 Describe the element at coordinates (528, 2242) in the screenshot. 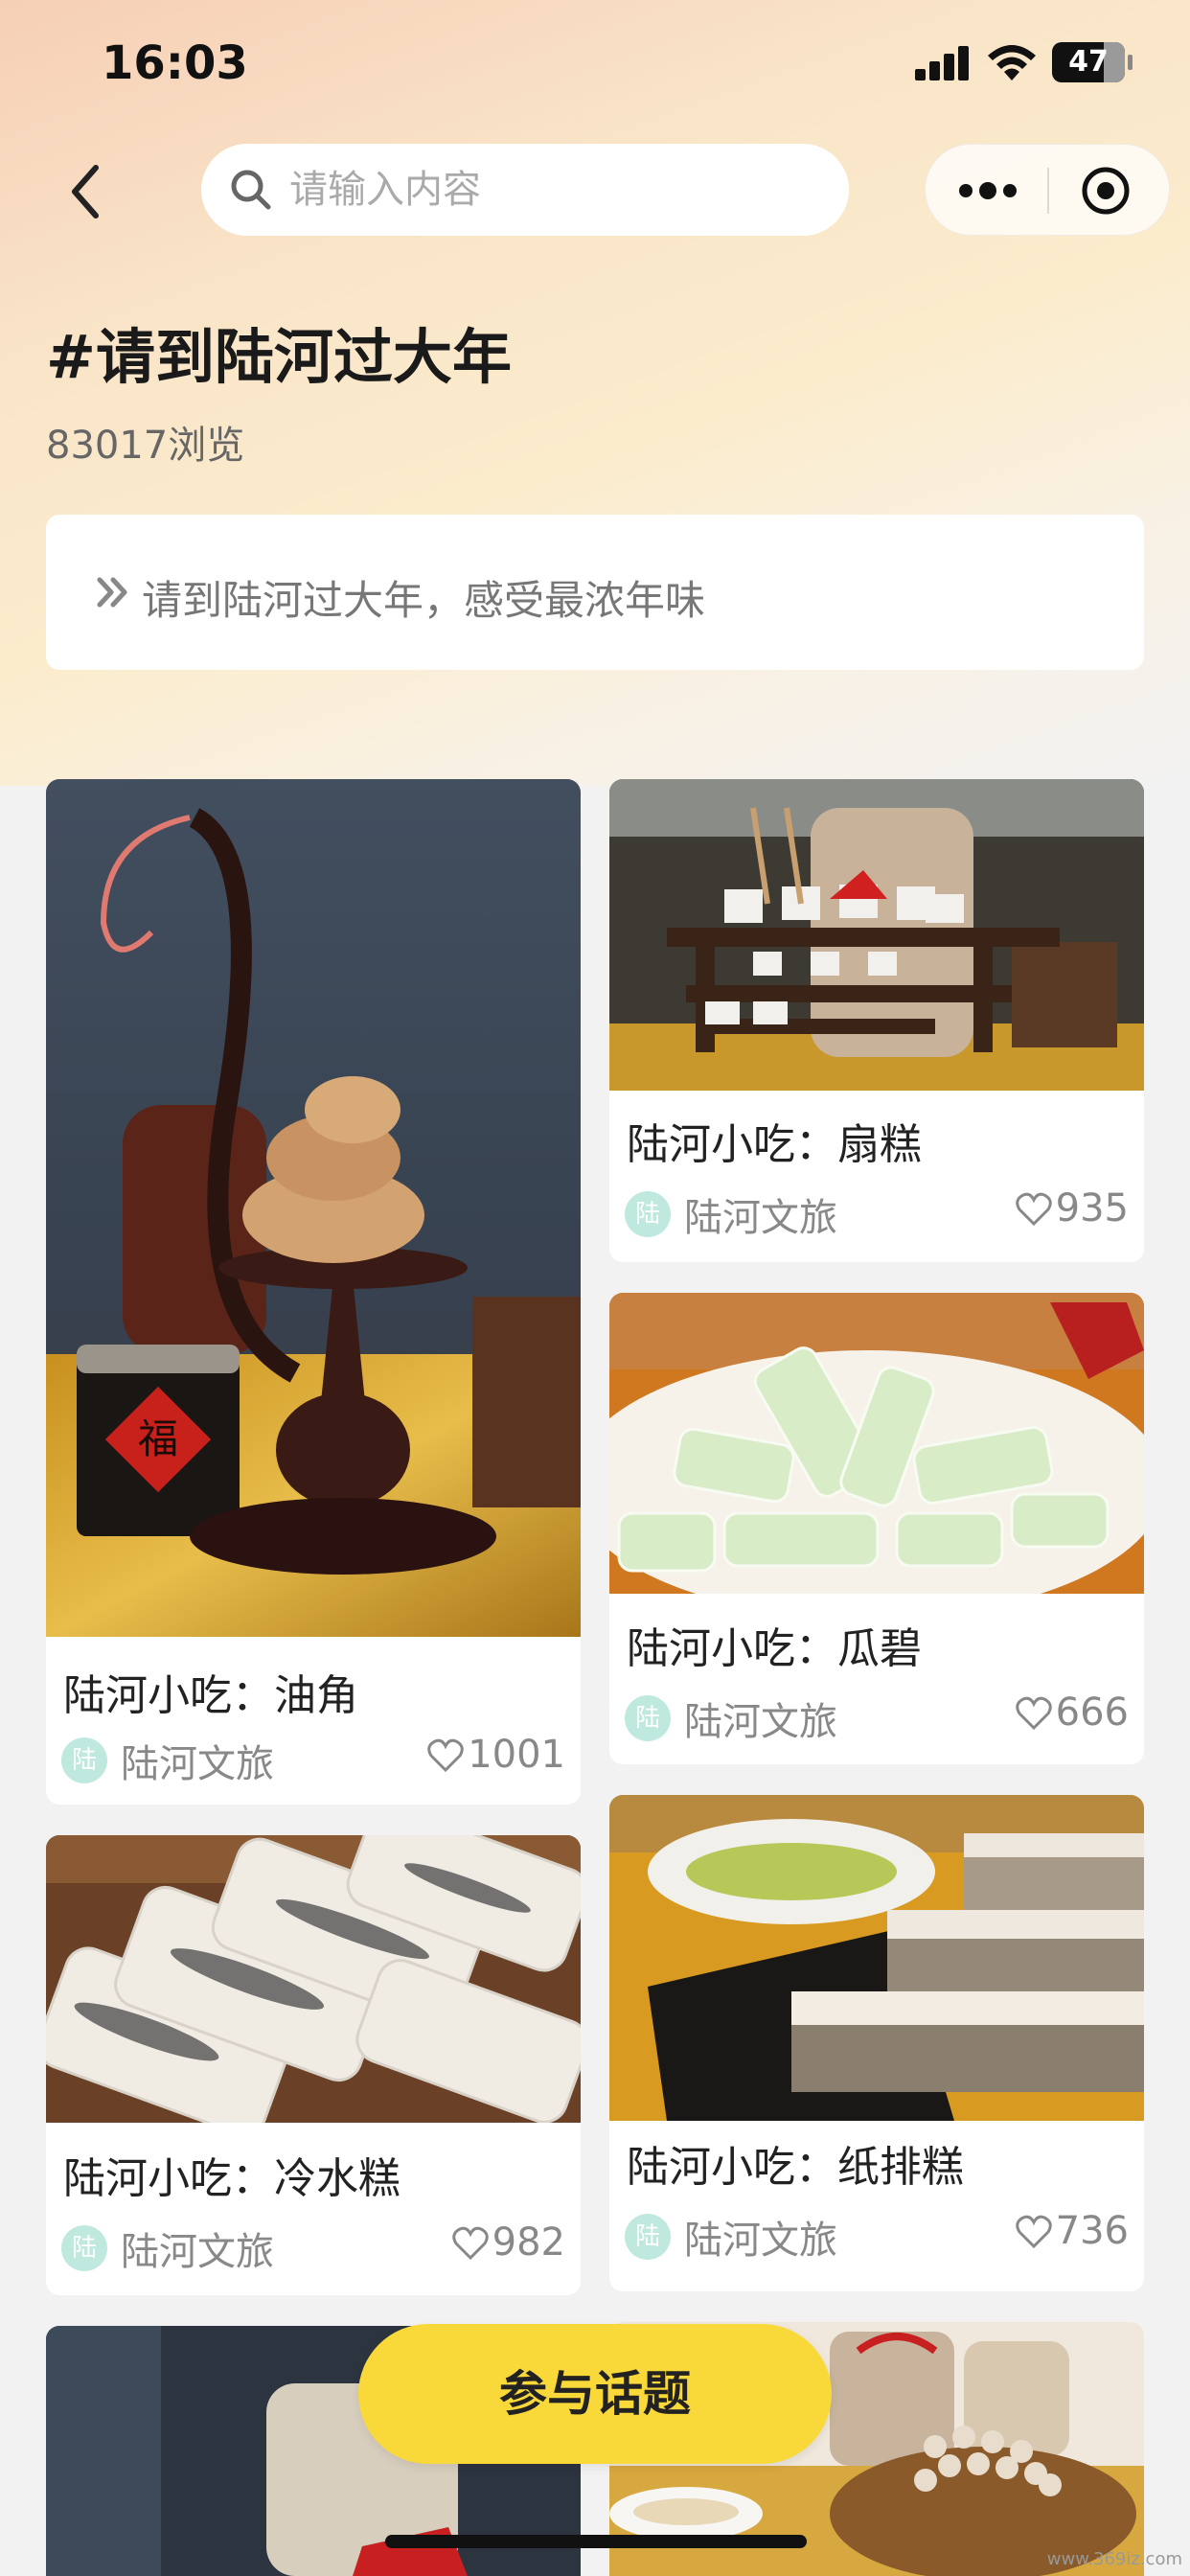

I see `like-count-value: 982` at that location.